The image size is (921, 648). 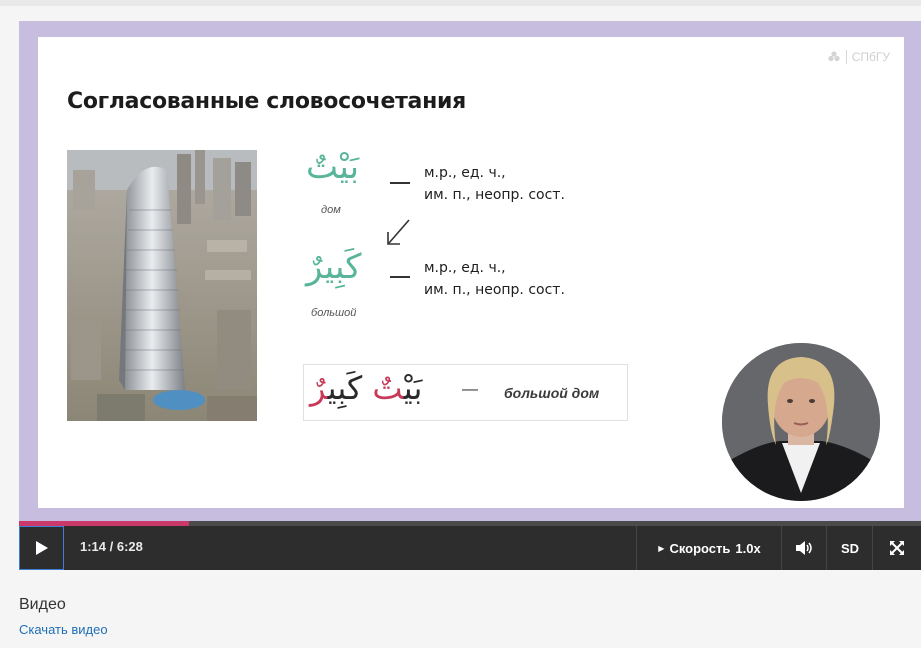 What do you see at coordinates (748, 548) in the screenshot?
I see `speed-value: 1.0x` at bounding box center [748, 548].